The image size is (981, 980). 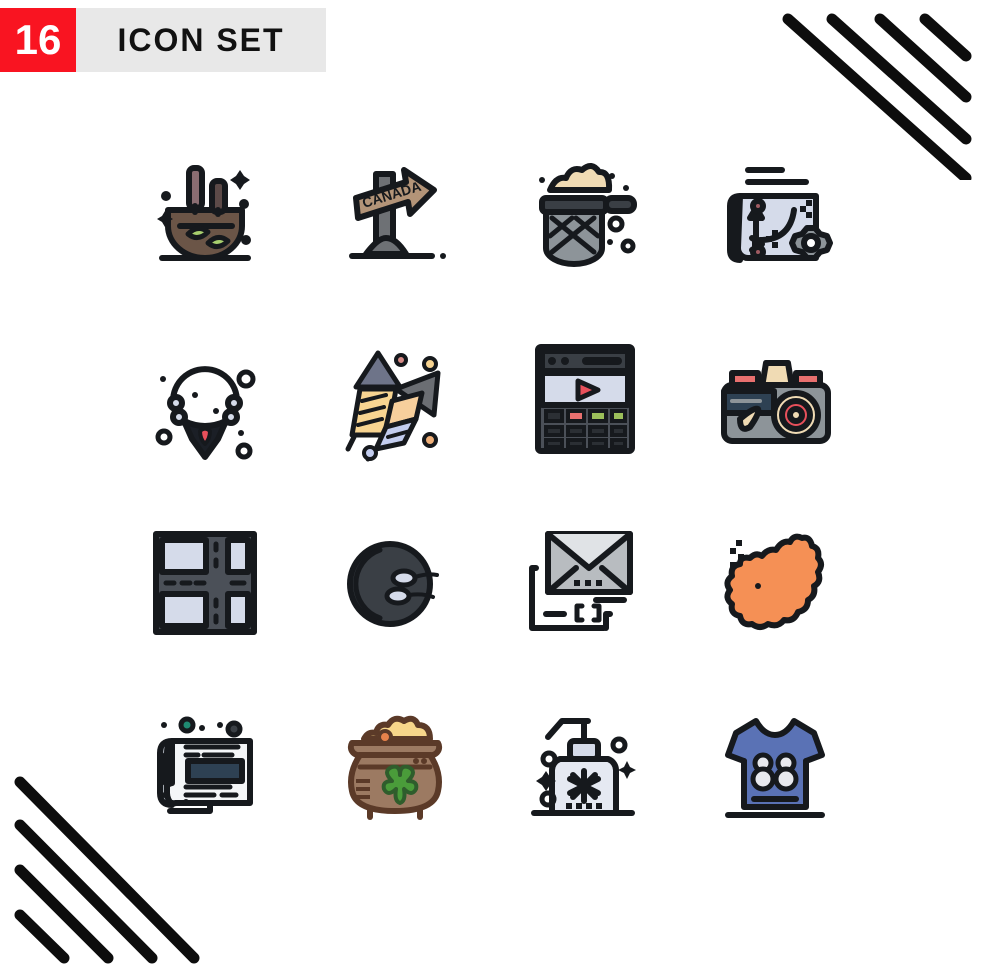 I want to click on header-bar: 16 ICON SET, so click(x=163, y=40).